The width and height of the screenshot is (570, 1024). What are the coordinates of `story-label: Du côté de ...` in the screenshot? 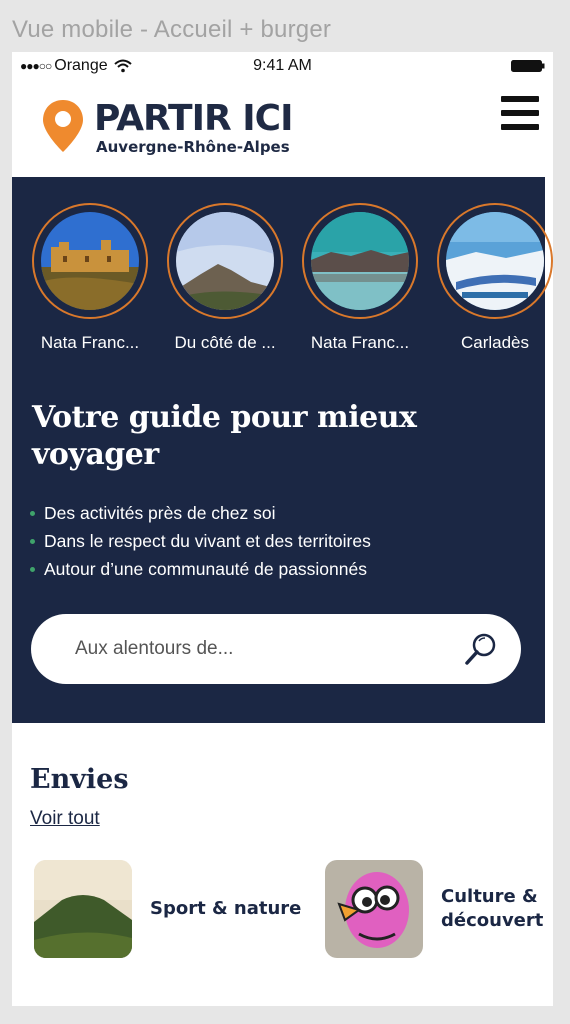 It's located at (225, 342).